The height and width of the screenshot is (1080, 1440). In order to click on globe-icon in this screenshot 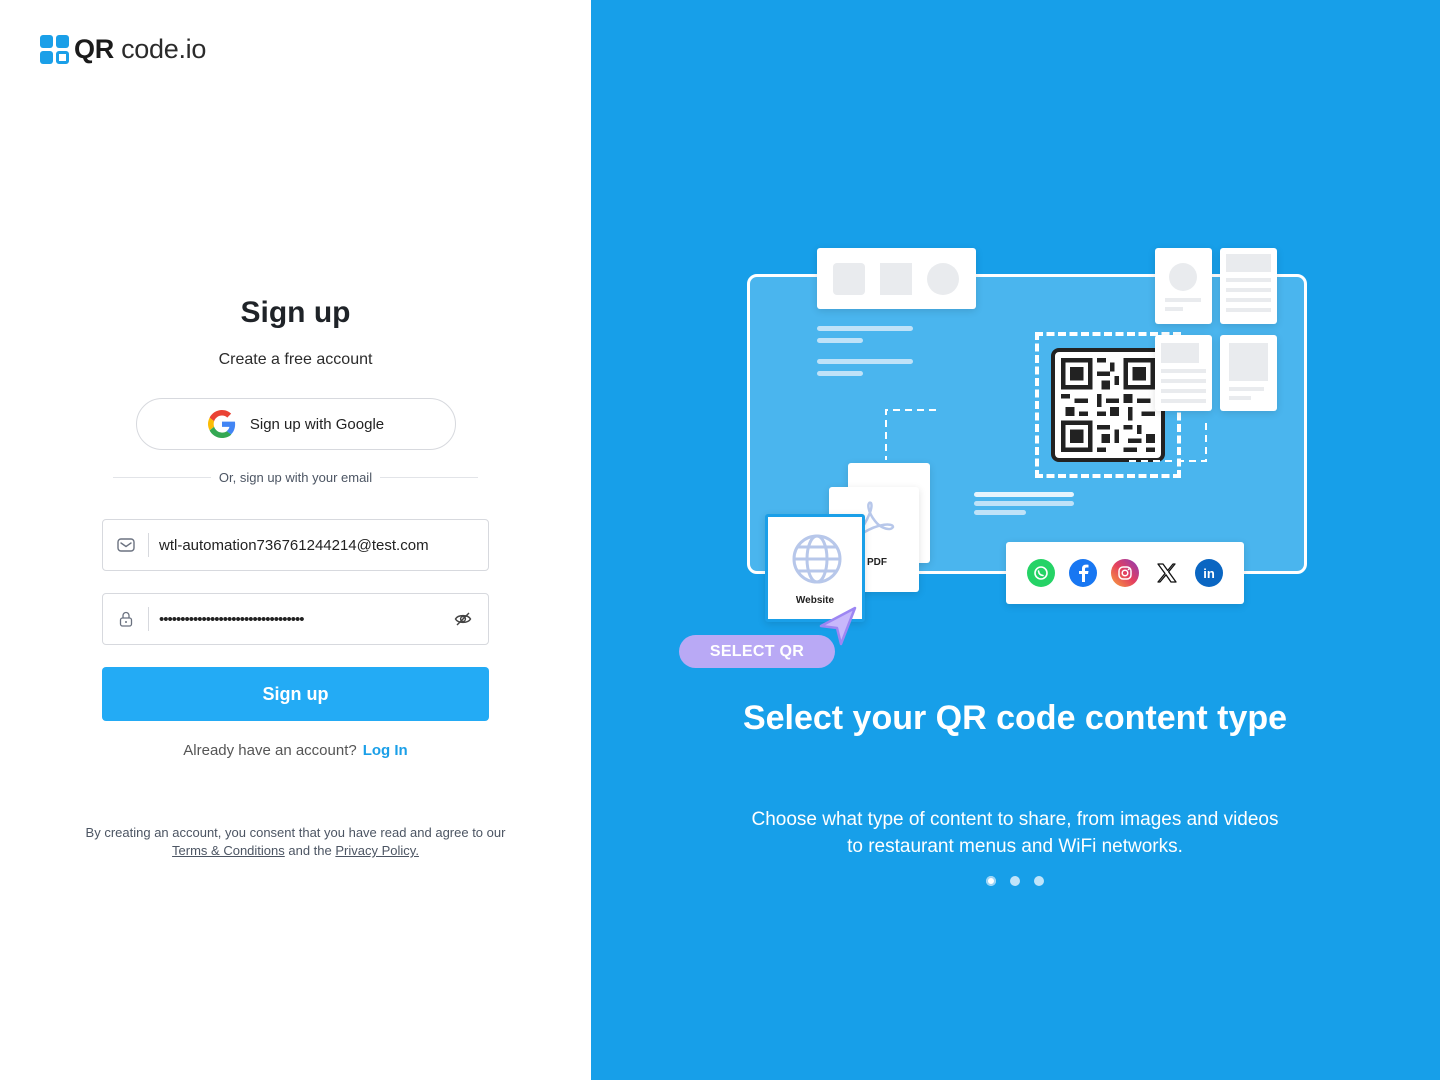, I will do `click(817, 559)`.